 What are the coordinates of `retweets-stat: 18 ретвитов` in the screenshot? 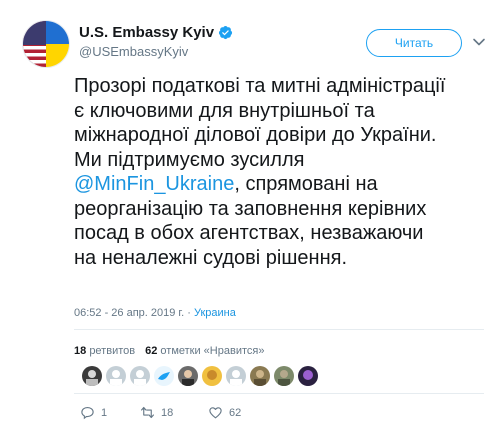 It's located at (104, 351).